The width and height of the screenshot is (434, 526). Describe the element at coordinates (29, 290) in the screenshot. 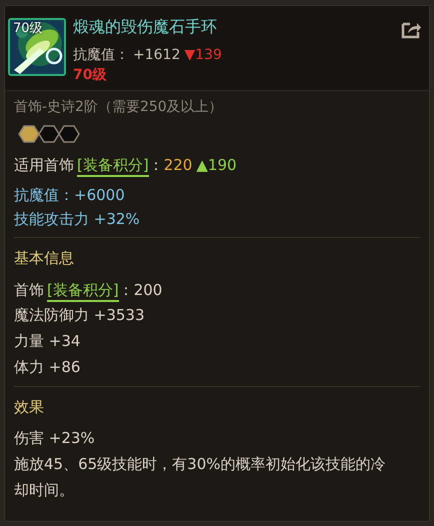

I see `score-label: 首饰` at that location.